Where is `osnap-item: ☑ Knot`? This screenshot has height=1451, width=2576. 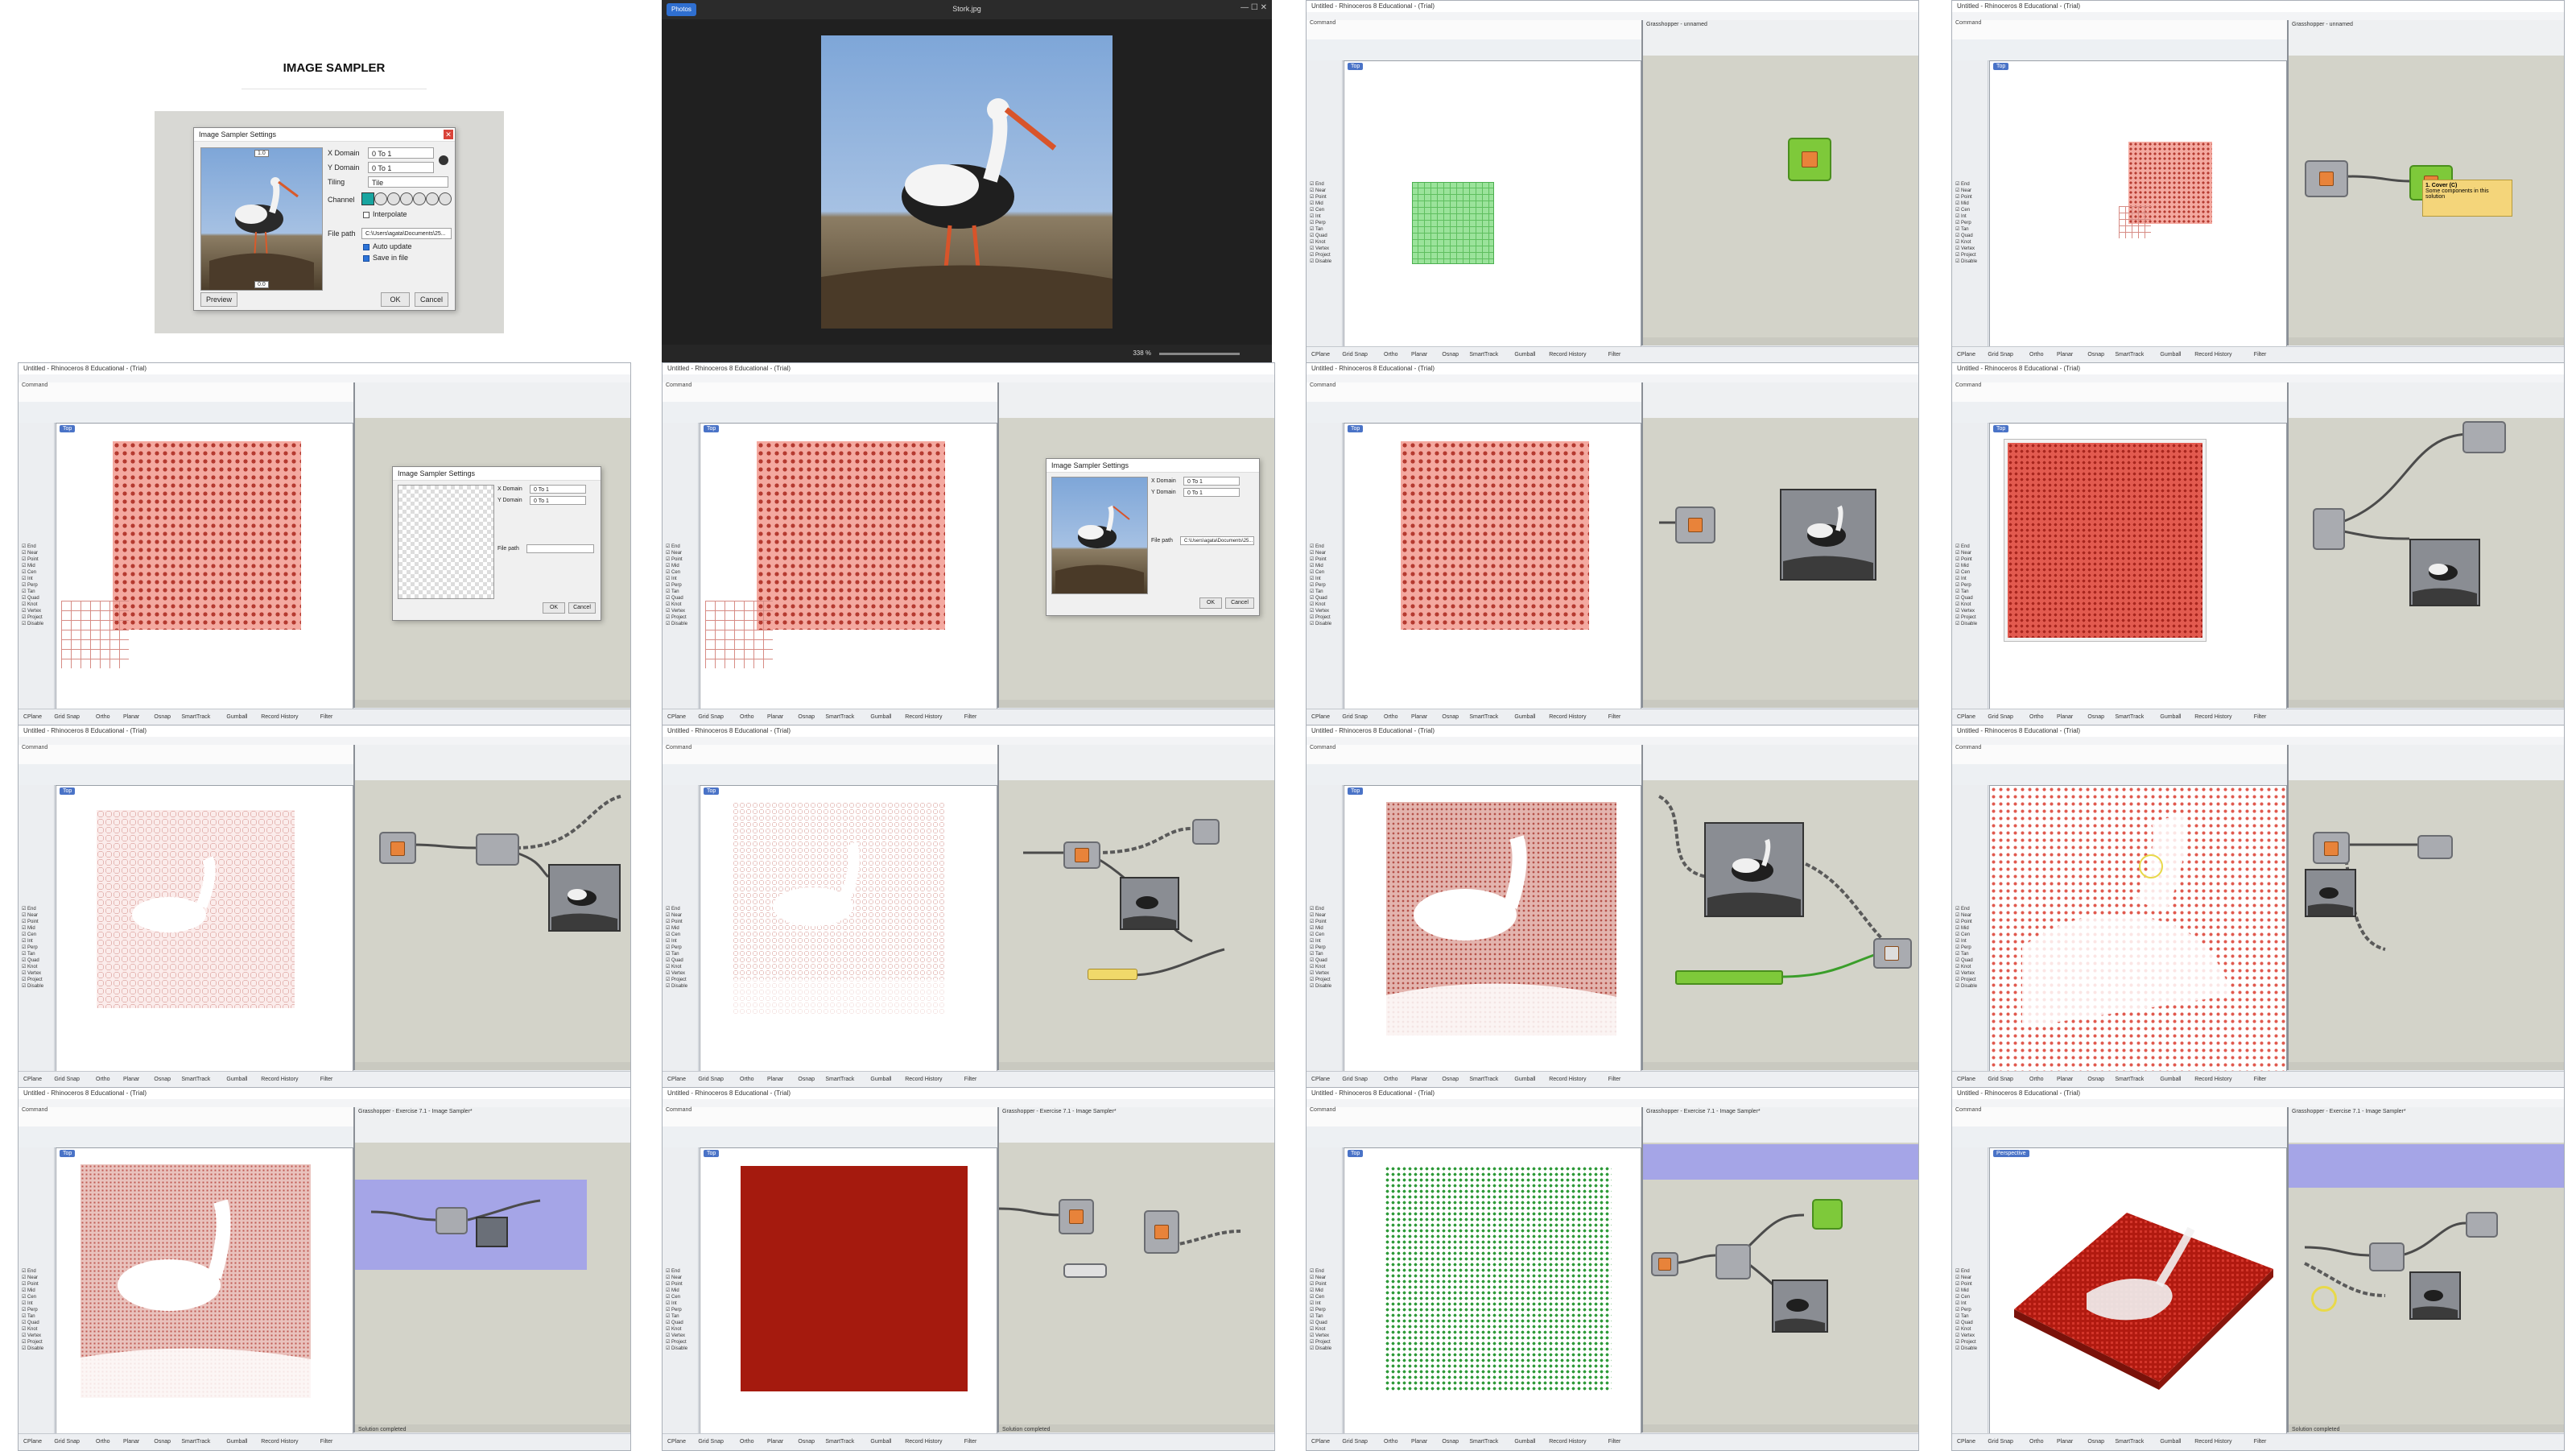 osnap-item: ☑ Knot is located at coordinates (673, 604).